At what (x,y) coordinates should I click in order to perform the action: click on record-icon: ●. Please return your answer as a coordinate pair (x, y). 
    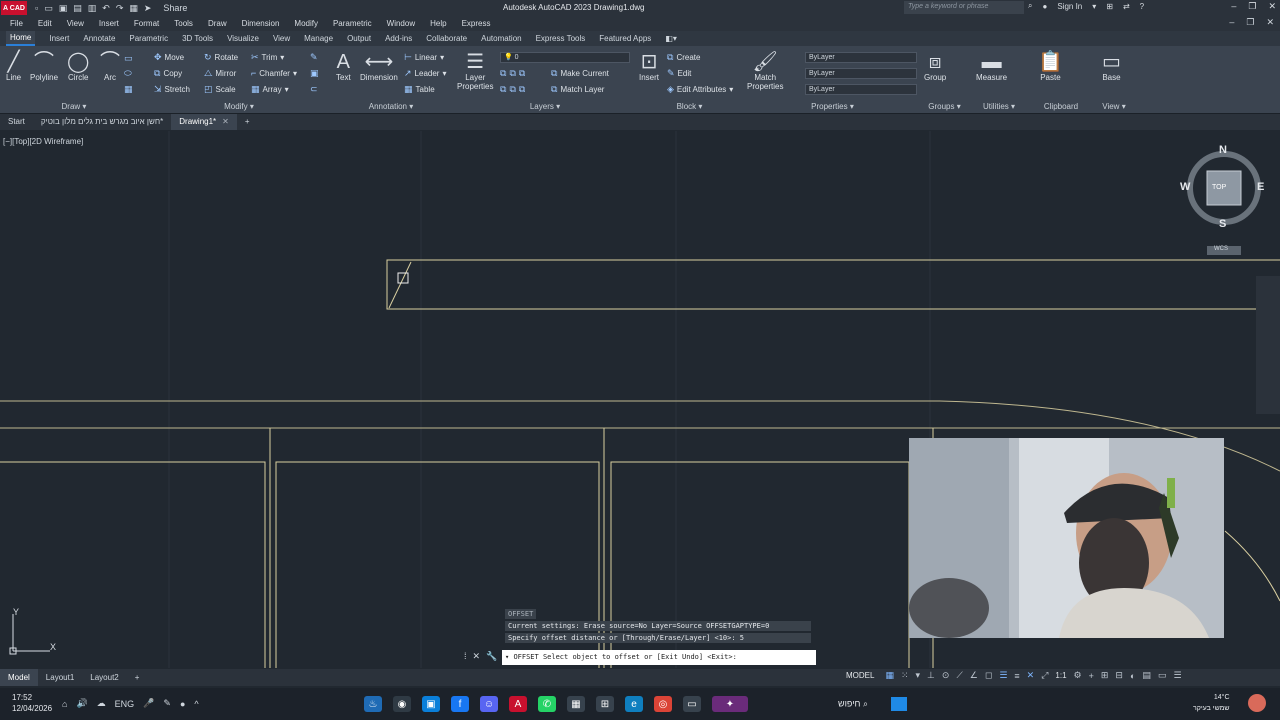
    Looking at the image, I should click on (182, 704).